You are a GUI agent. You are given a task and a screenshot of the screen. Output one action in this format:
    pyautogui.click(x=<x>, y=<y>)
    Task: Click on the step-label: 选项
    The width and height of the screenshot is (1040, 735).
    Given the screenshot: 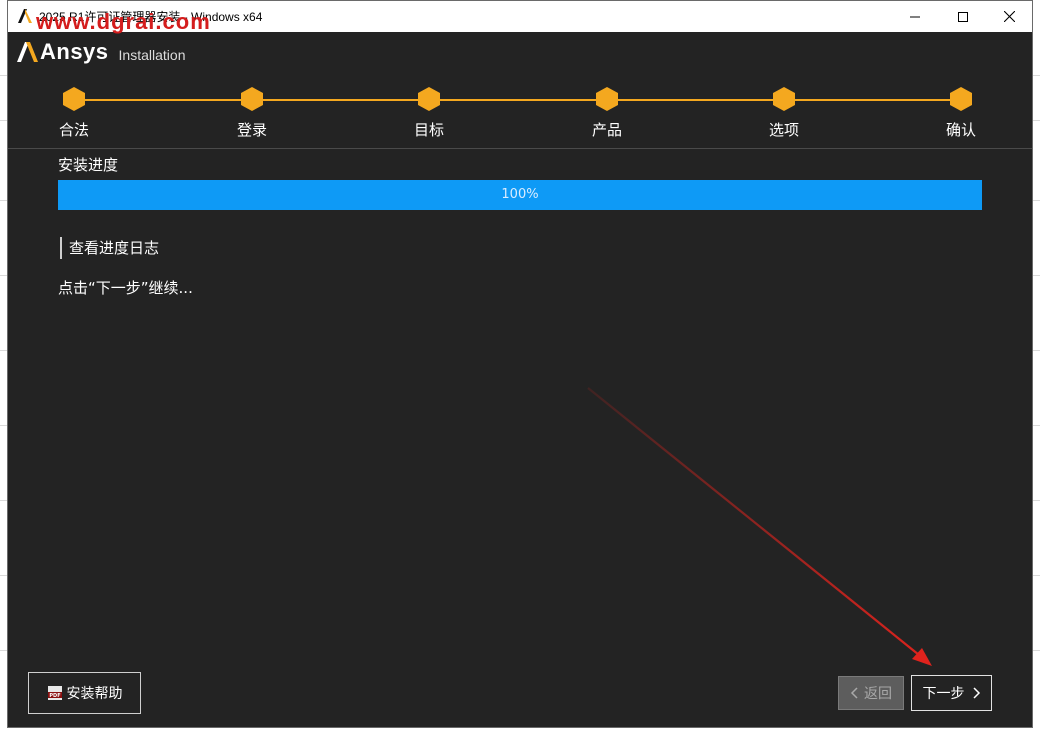 What is the action you would take?
    pyautogui.click(x=783, y=130)
    